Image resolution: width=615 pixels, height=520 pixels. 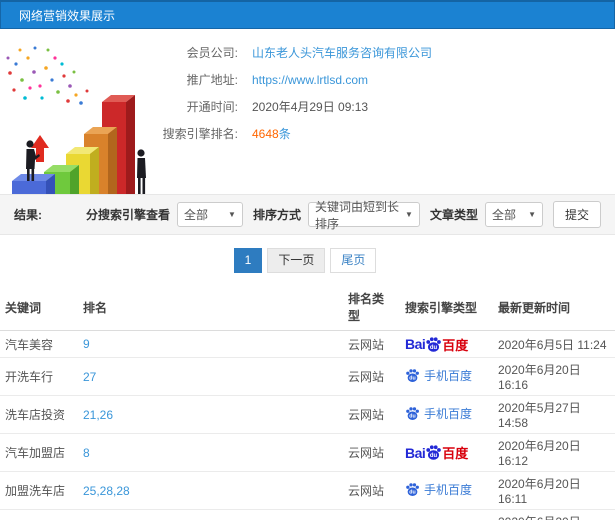 I want to click on keyword-cell: 汽车美容, so click(x=39, y=344).